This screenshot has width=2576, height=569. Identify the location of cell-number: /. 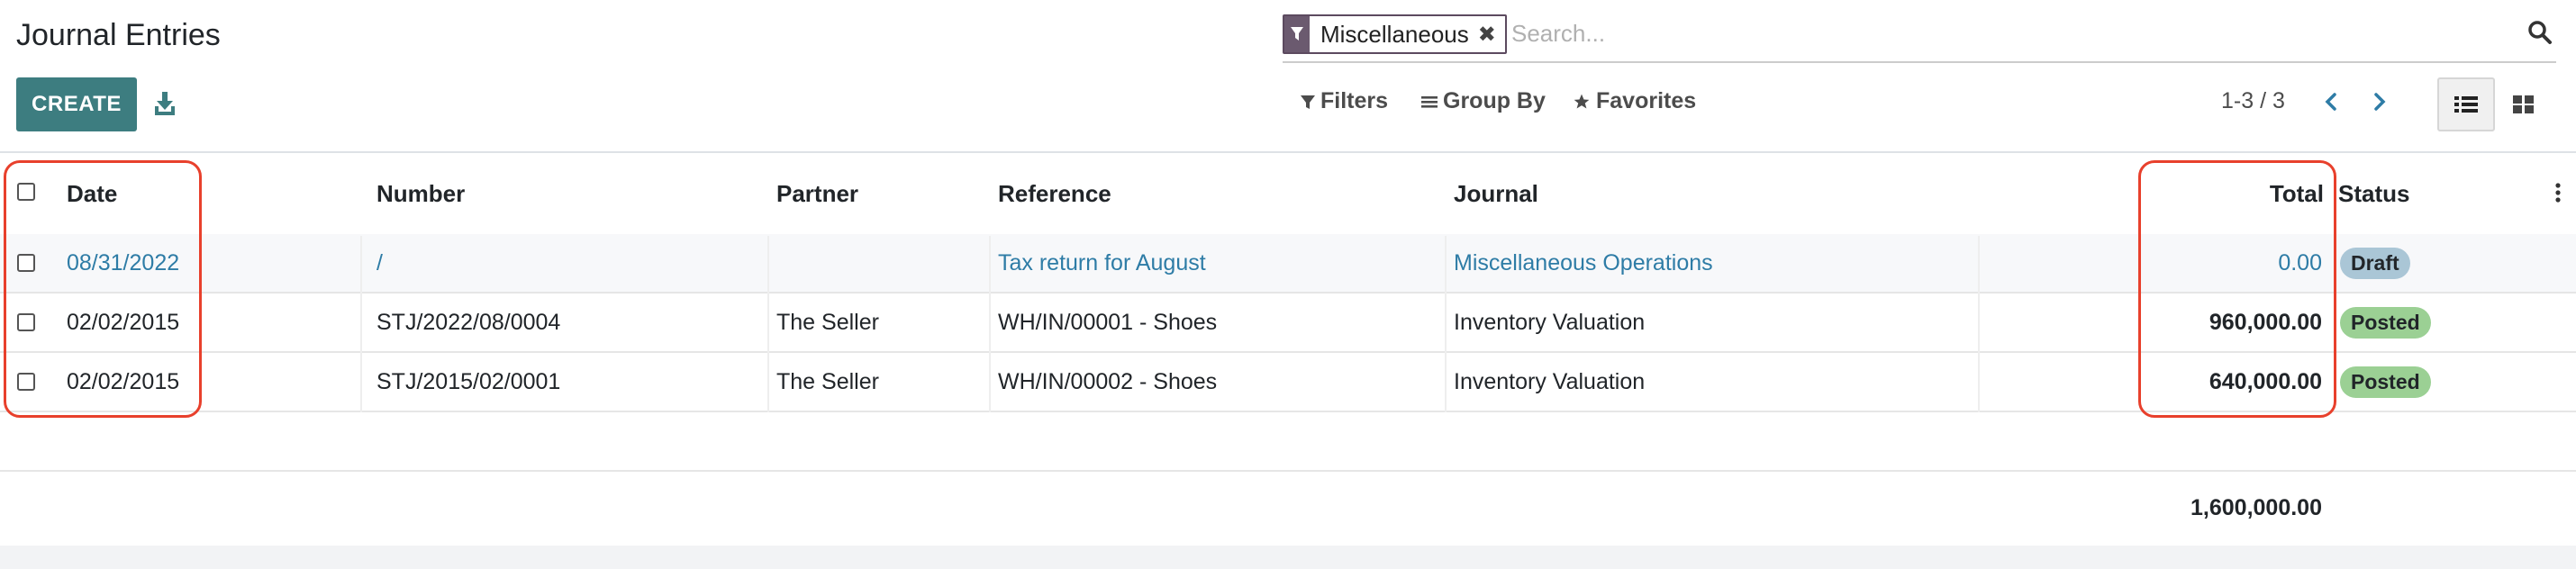
(379, 263).